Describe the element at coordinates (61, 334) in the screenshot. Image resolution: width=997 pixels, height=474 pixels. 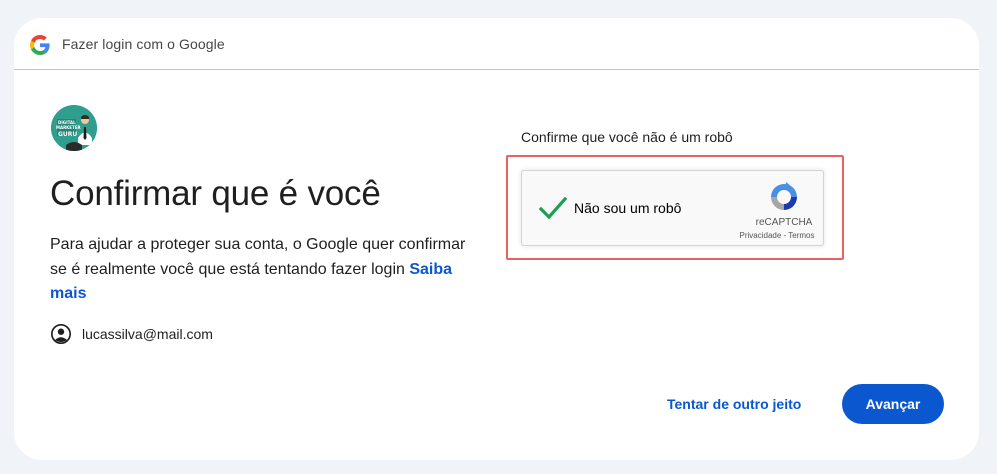
I see `account-circle-icon` at that location.